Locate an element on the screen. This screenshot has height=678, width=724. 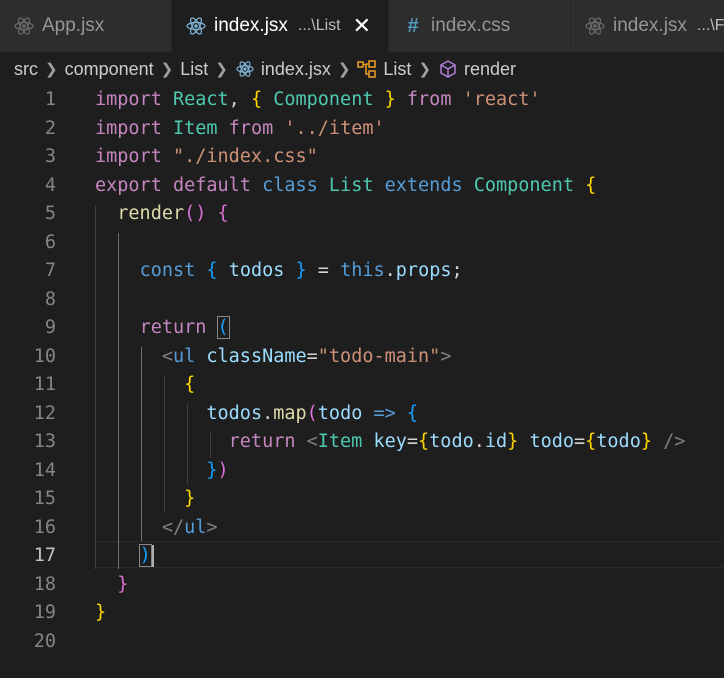
code-line: 7 const { todos } = this.props; is located at coordinates (362, 271).